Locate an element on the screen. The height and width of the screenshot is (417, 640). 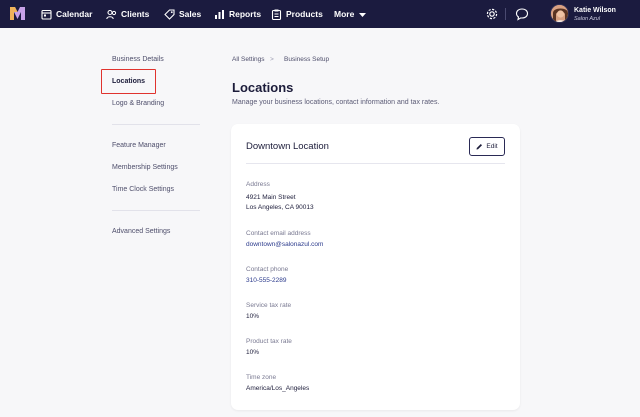
nav-clients: Clients is located at coordinates (127, 14).